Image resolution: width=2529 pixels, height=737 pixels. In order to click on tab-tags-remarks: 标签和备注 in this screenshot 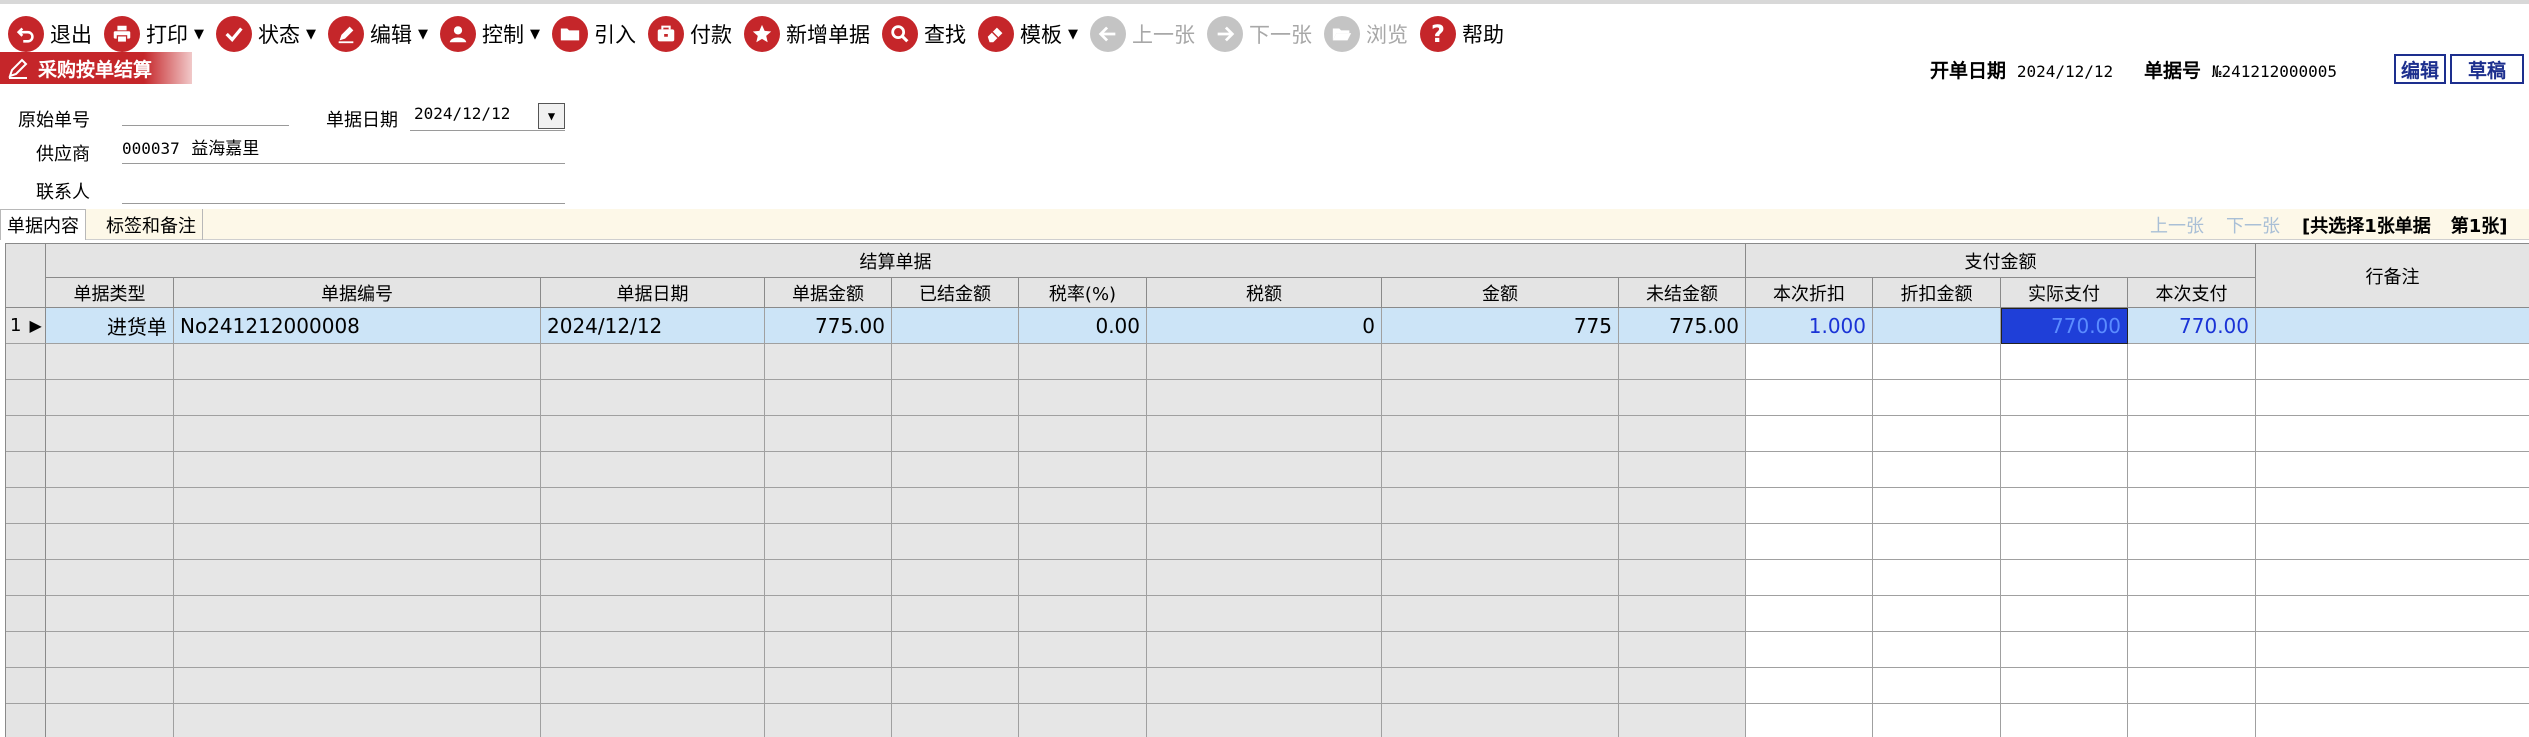, I will do `click(151, 224)`.